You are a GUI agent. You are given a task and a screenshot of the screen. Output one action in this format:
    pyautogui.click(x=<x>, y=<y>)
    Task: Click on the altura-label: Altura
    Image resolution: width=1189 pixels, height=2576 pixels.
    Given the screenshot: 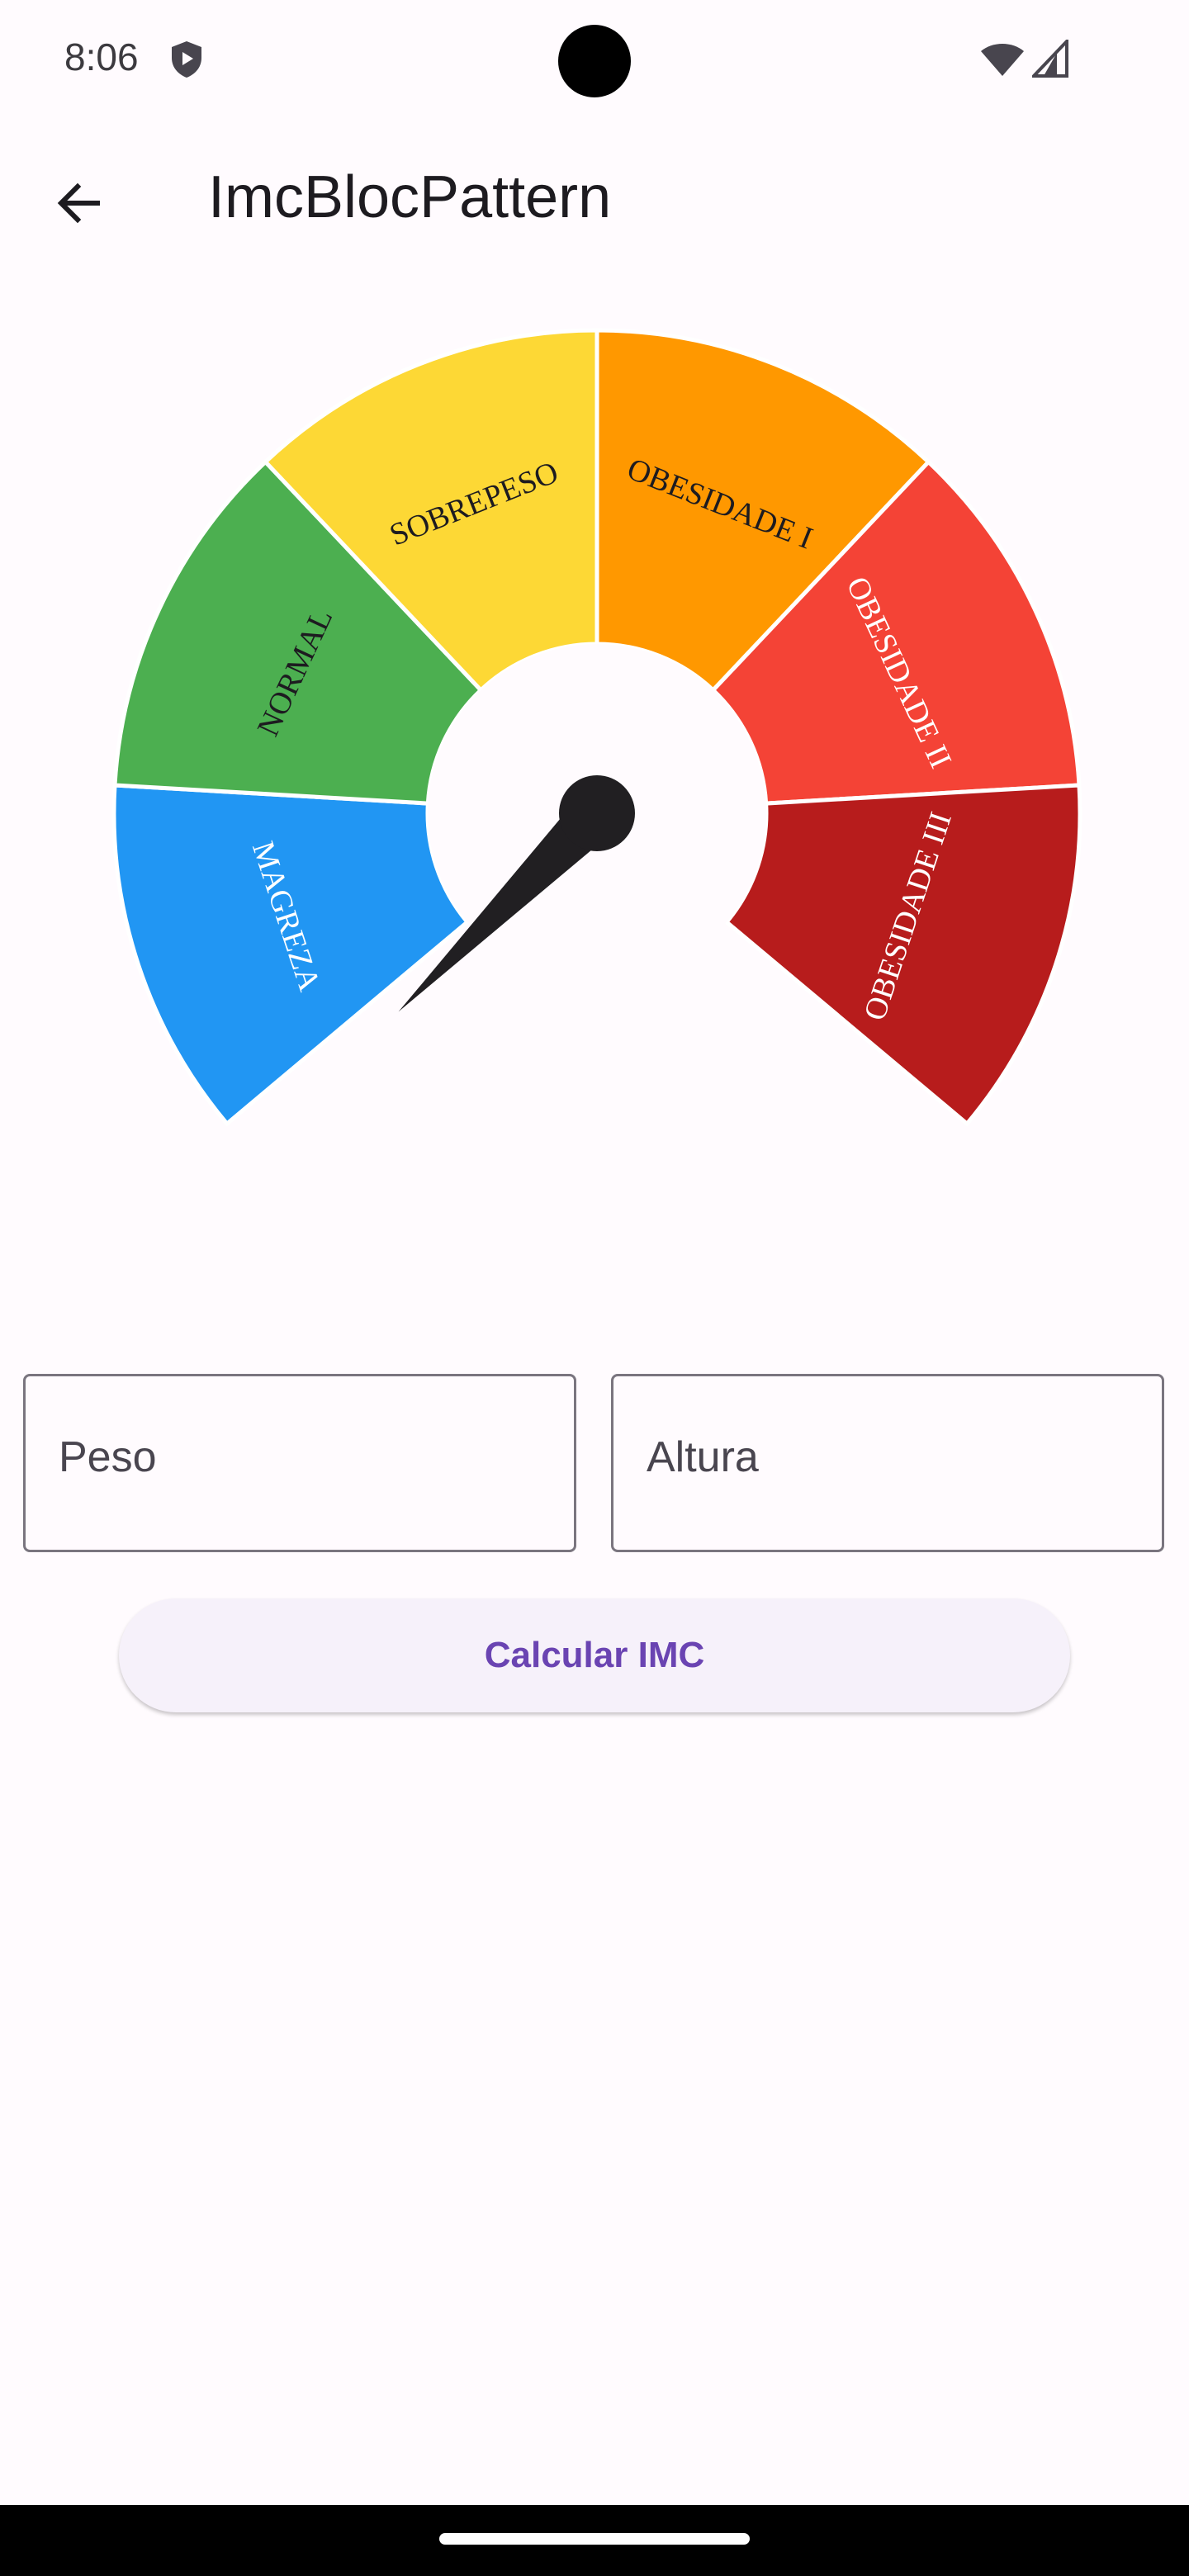 What is the action you would take?
    pyautogui.click(x=703, y=1457)
    